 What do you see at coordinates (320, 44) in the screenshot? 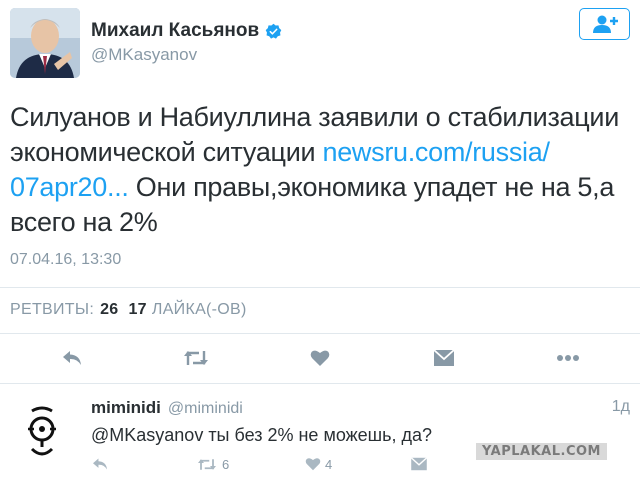
I see `tweet-header: Михаил Касьянов @MKasyanov` at bounding box center [320, 44].